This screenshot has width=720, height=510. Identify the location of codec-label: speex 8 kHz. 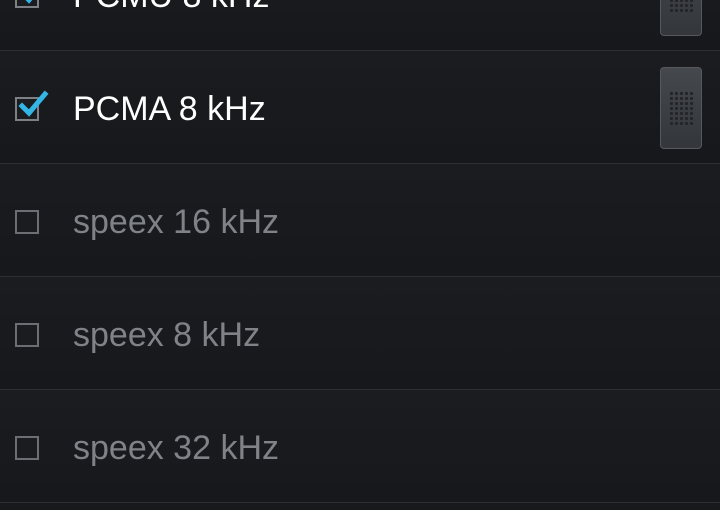
(167, 335).